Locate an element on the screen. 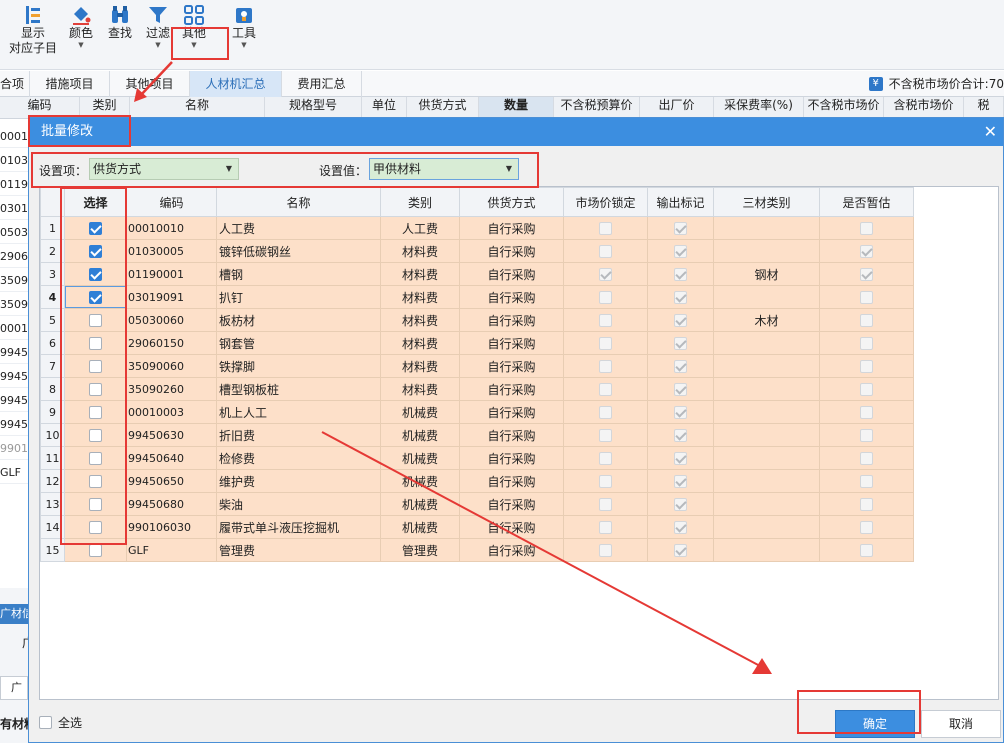 Image resolution: width=1004 pixels, height=743 pixels. col-header-provisional: 是否暂估 is located at coordinates (866, 202).